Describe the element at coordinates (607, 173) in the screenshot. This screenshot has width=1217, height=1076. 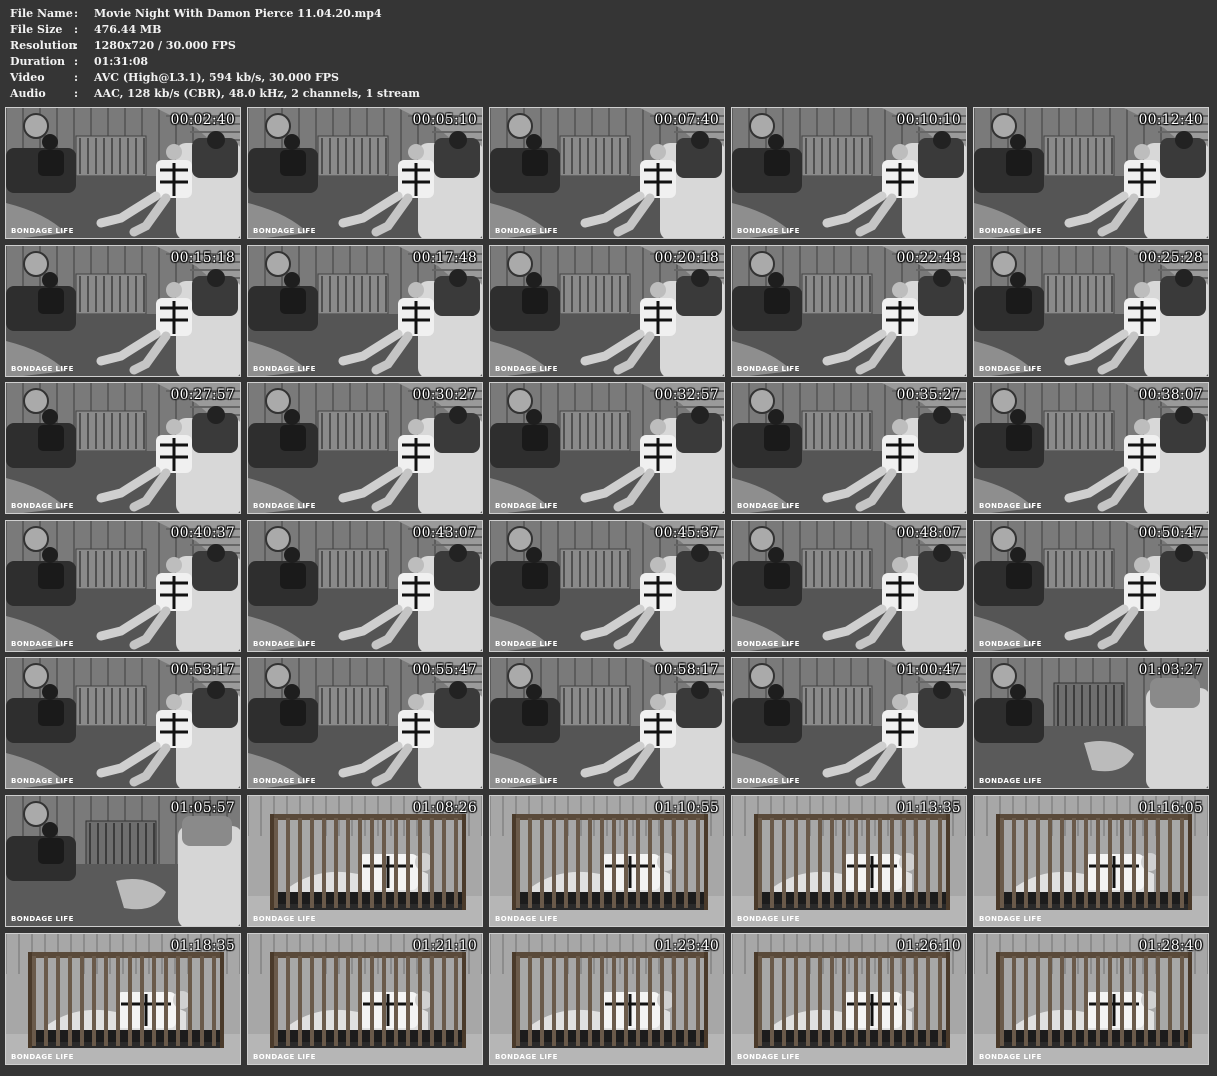
I see `thumbnail: 00:07:40 BONDAGE LIFE` at that location.